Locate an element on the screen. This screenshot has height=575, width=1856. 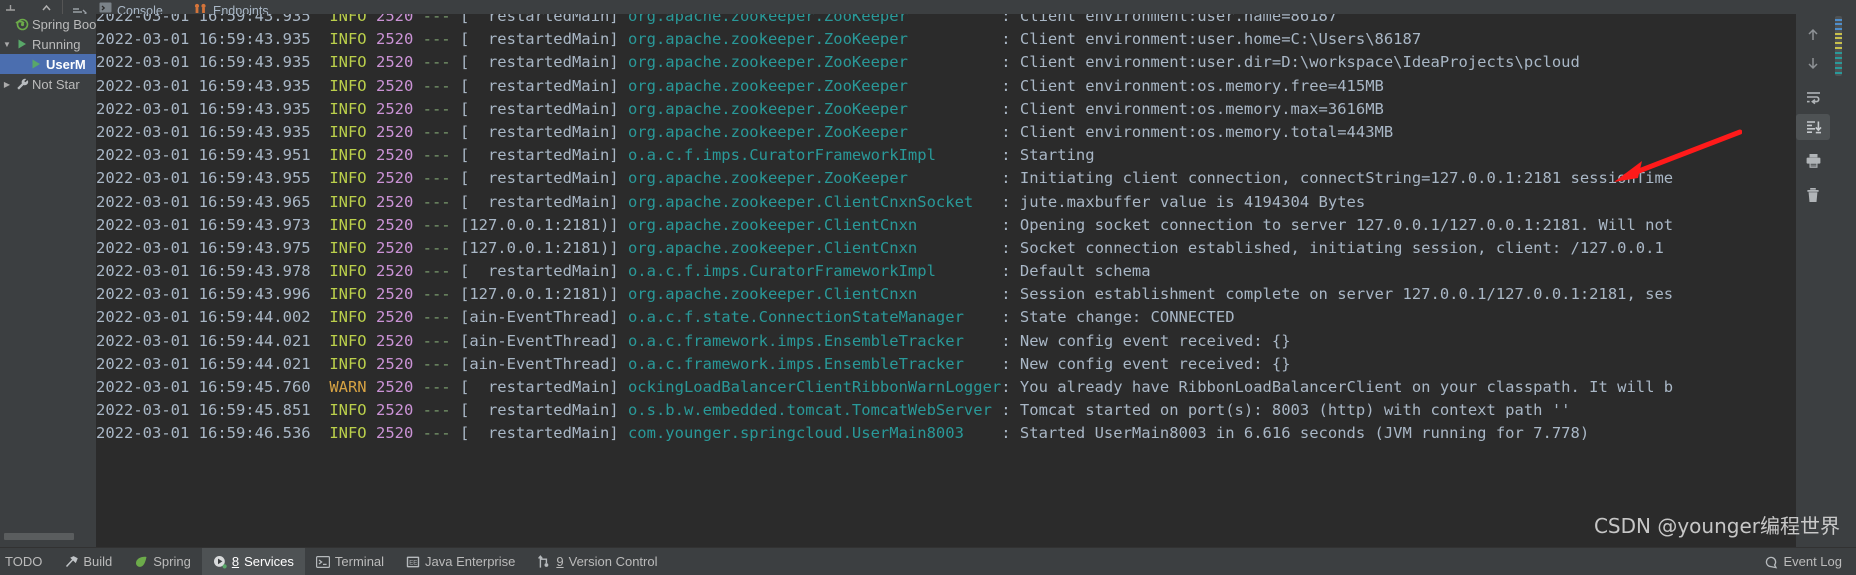
collapse-up-icon is located at coordinates (46, 7).